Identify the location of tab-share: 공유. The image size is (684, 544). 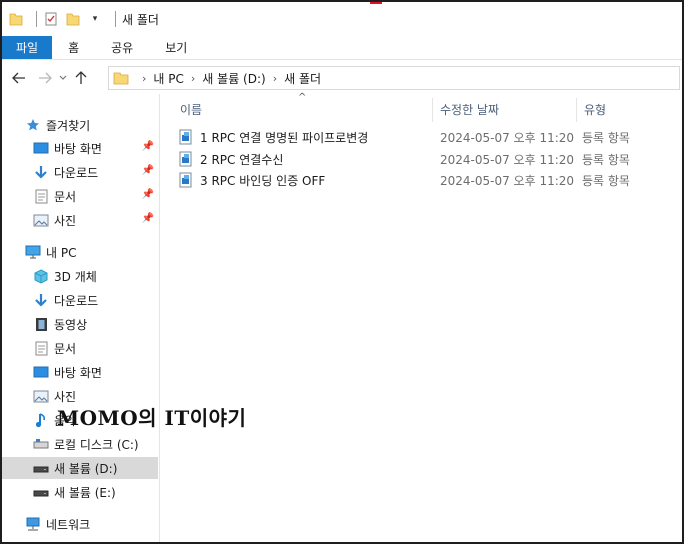
(122, 47).